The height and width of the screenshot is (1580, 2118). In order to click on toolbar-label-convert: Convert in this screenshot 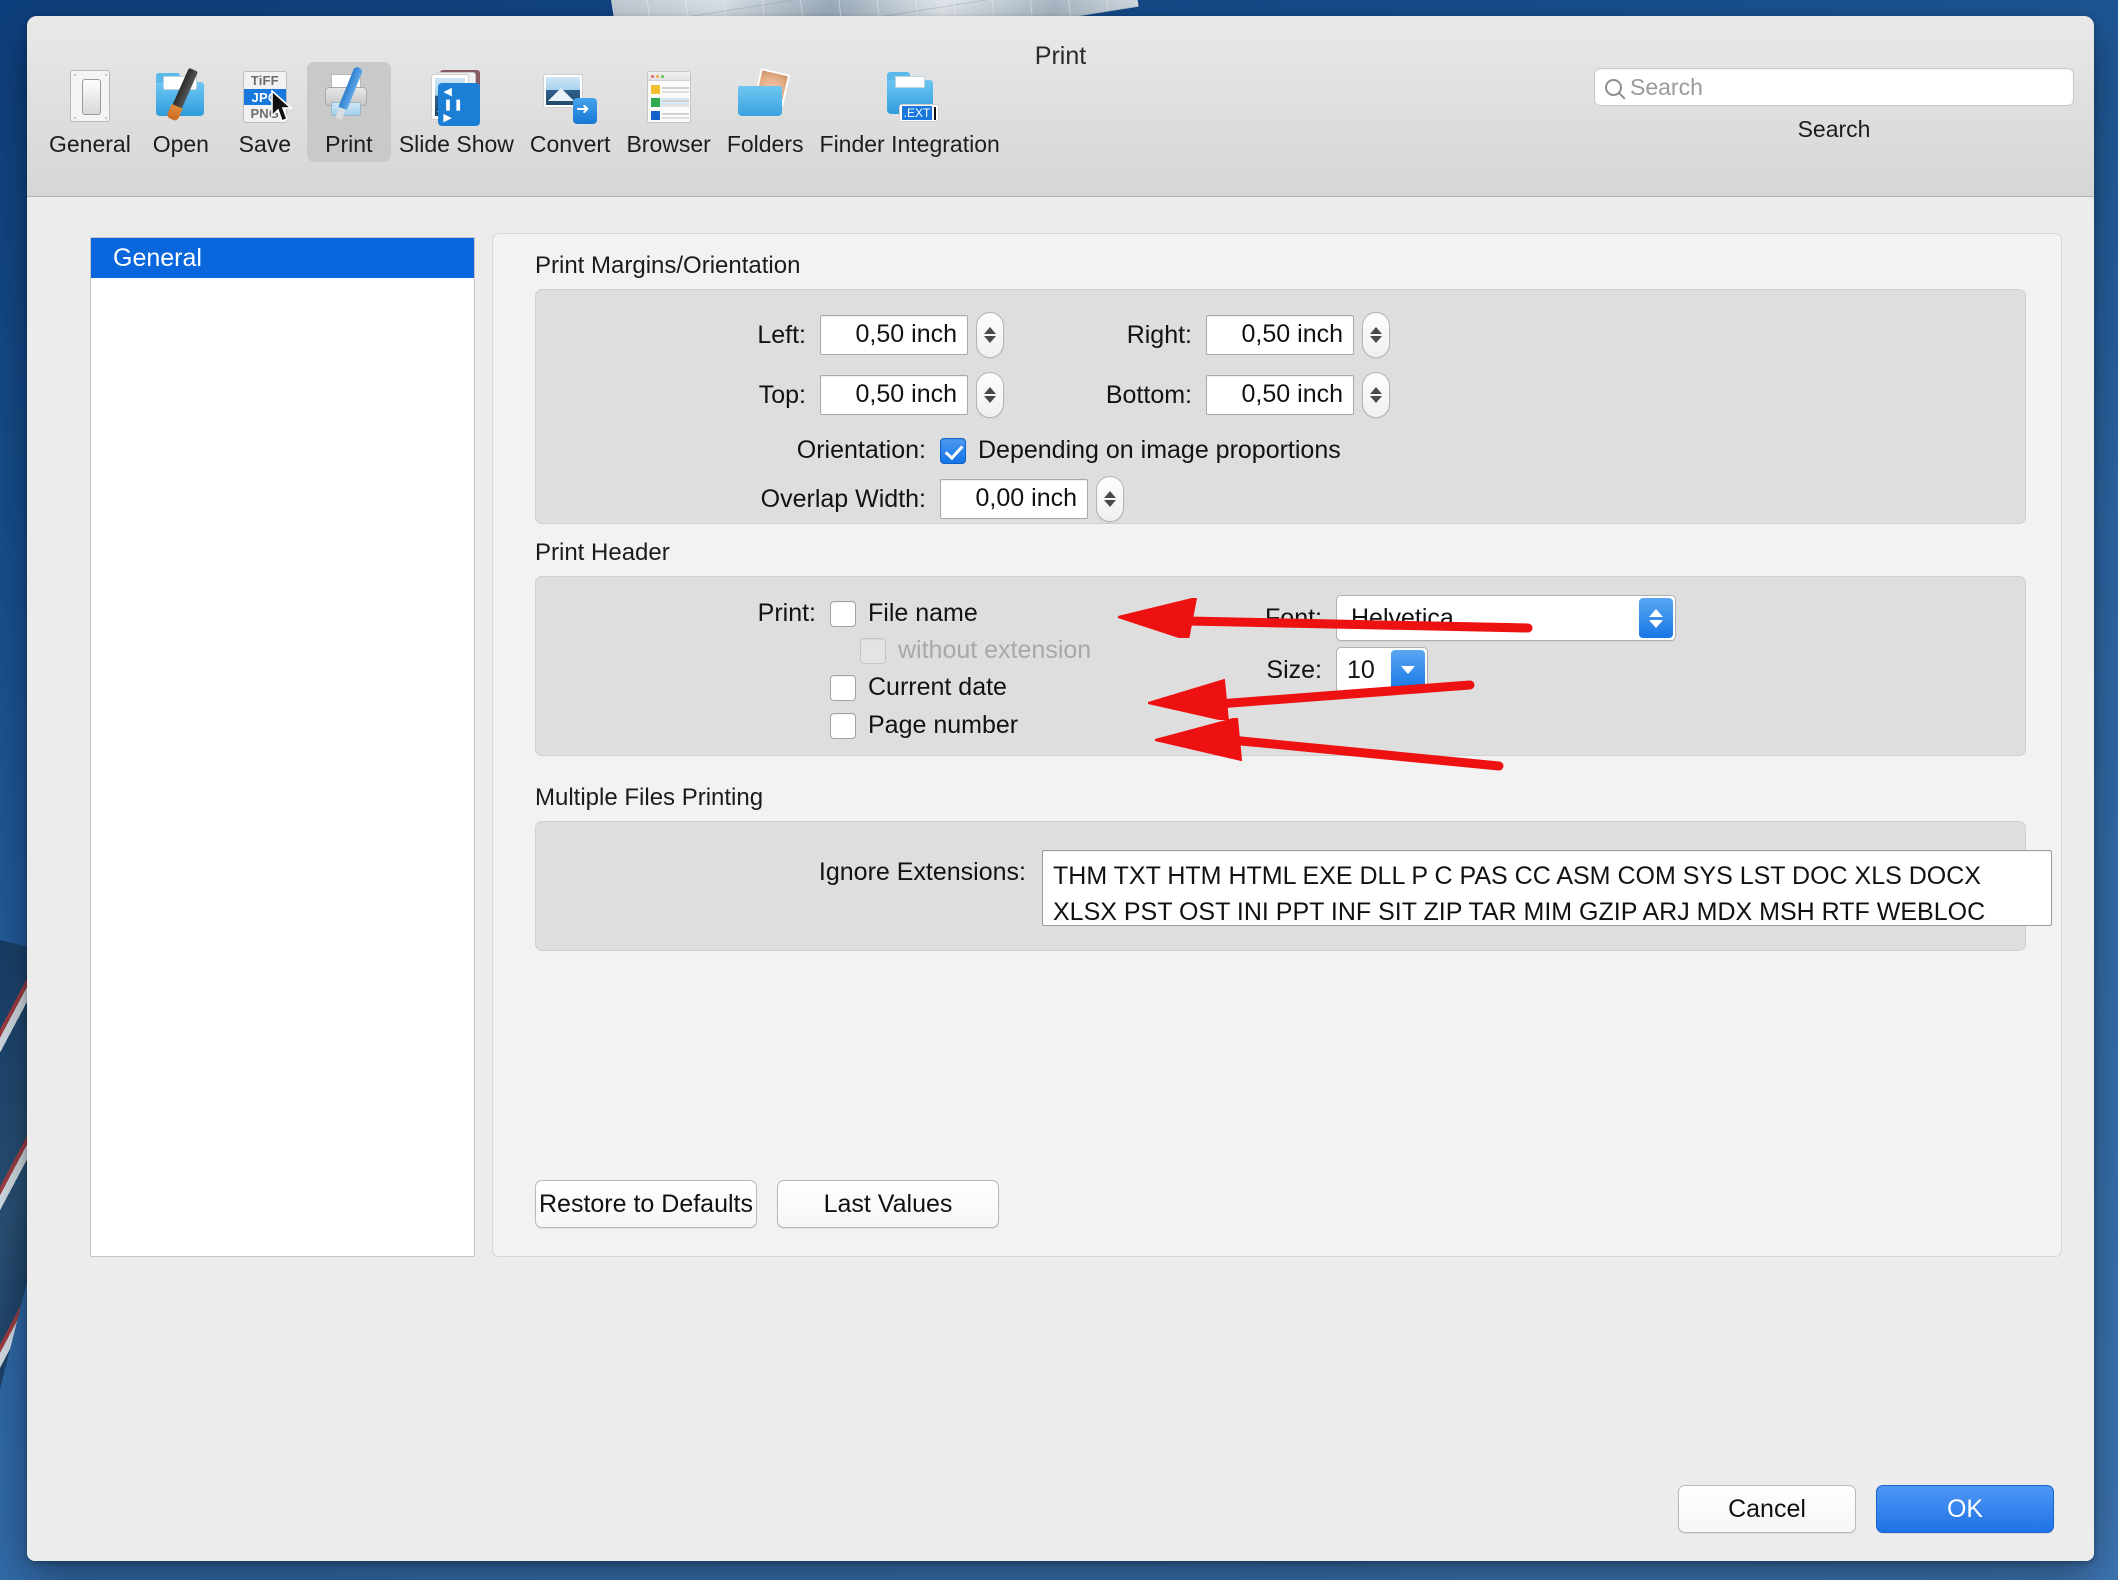, I will do `click(570, 144)`.